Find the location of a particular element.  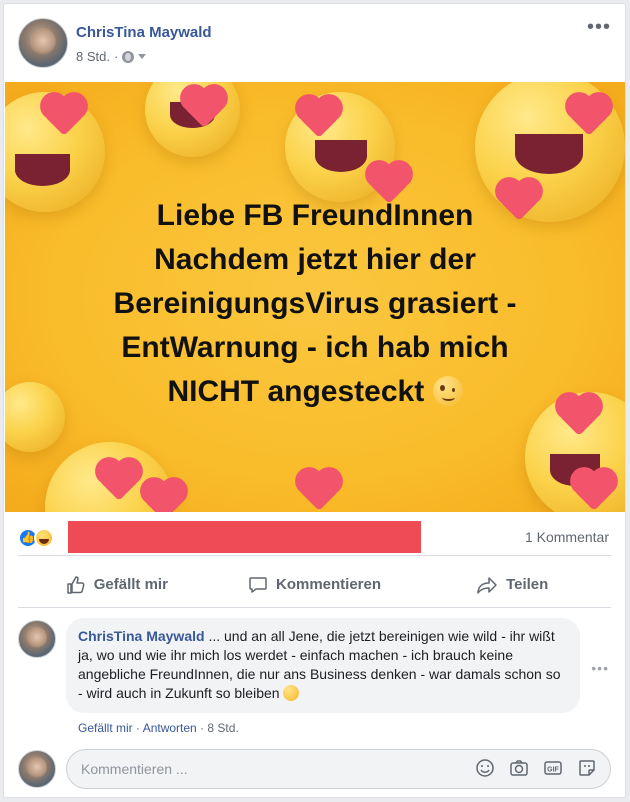

globe-icon is located at coordinates (128, 56).